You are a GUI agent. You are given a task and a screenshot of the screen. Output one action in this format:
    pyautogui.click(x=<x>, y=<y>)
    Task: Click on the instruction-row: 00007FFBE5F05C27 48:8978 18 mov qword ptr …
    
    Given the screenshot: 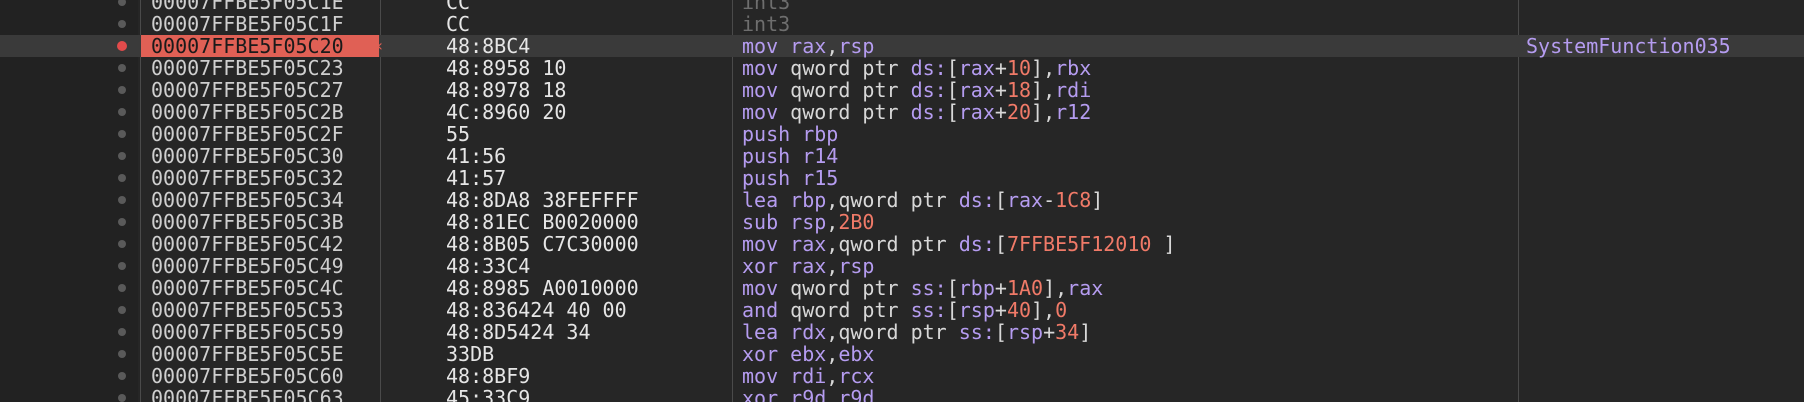 What is the action you would take?
    pyautogui.click(x=902, y=90)
    